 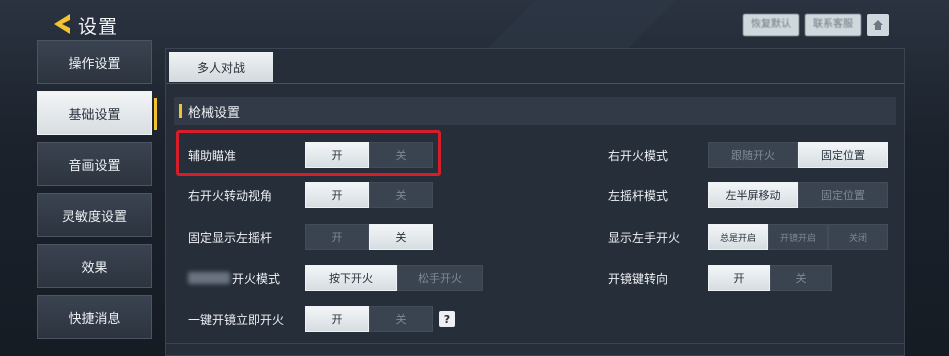 I want to click on setting-aim-assist: 辅助瞄准 开 关, so click(x=310, y=155).